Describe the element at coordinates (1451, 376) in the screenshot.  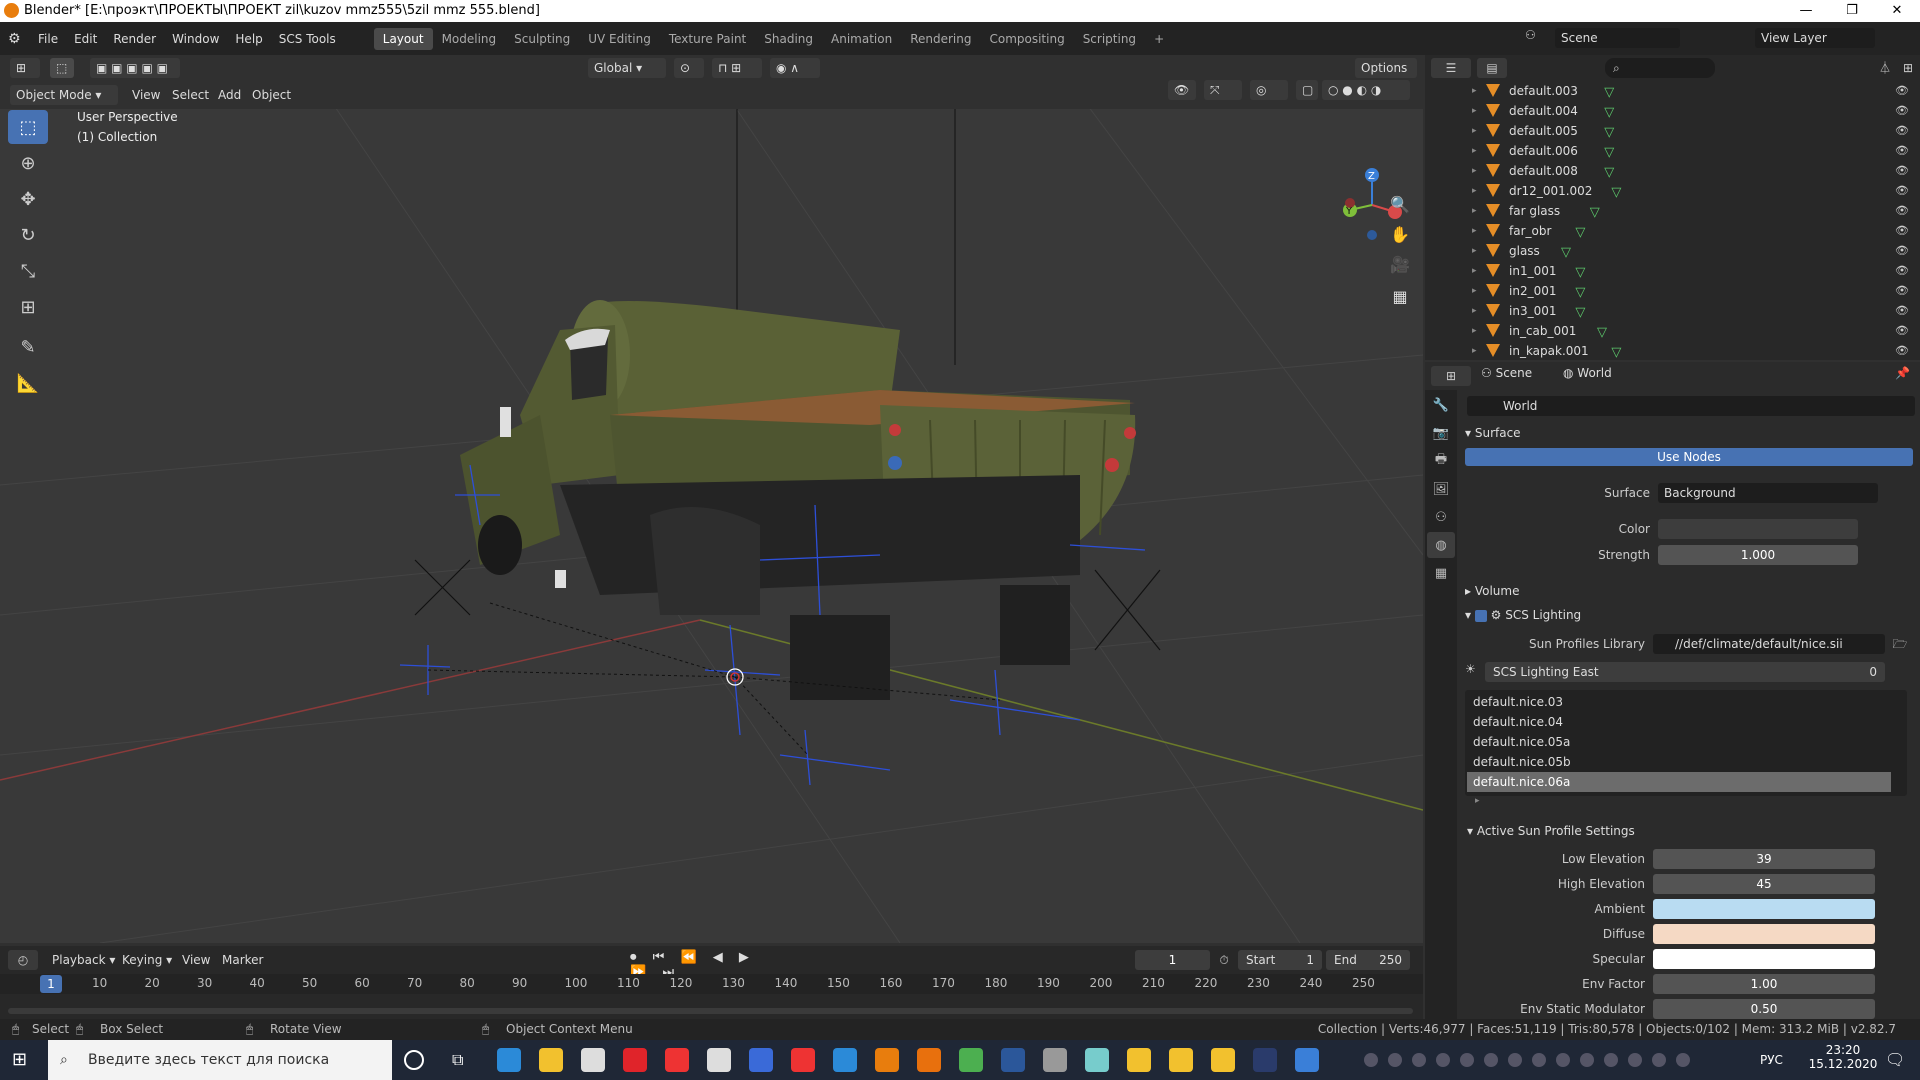
I see `properties-editor-type-icon: ⊞` at that location.